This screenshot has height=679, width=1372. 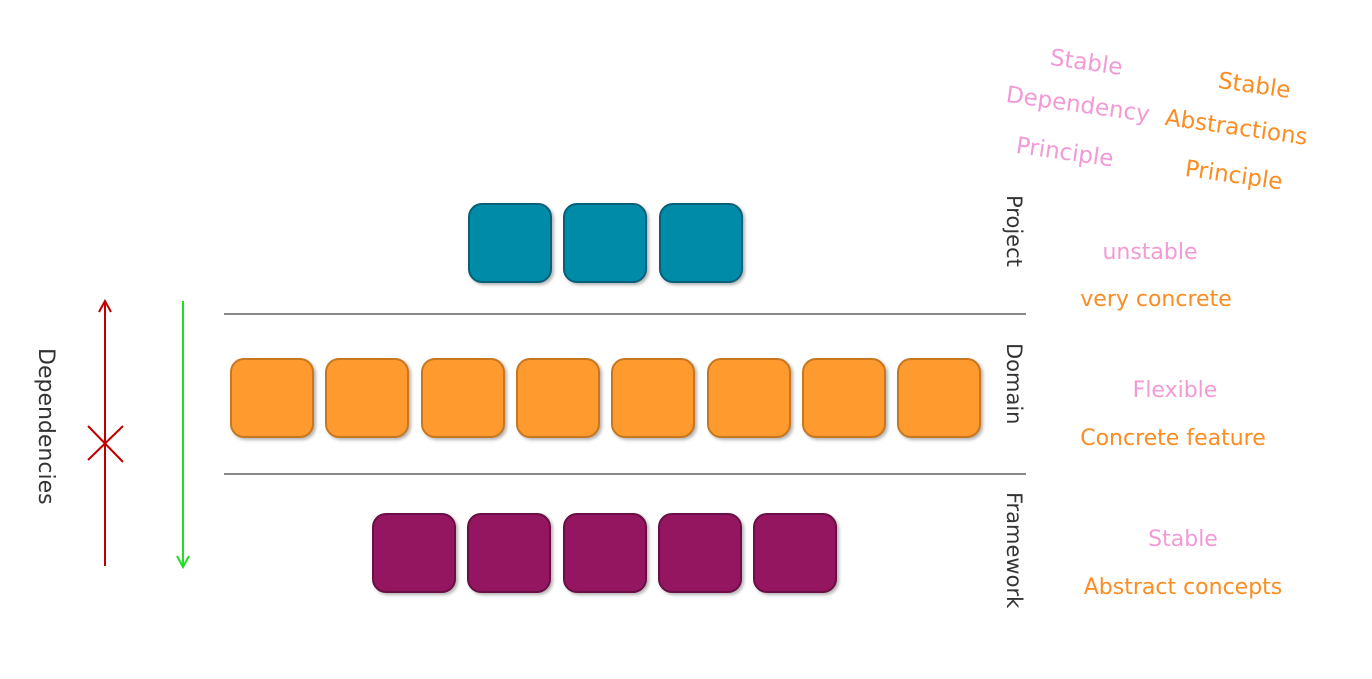 I want to click on sap-word-1: Stable, so click(x=1254, y=86).